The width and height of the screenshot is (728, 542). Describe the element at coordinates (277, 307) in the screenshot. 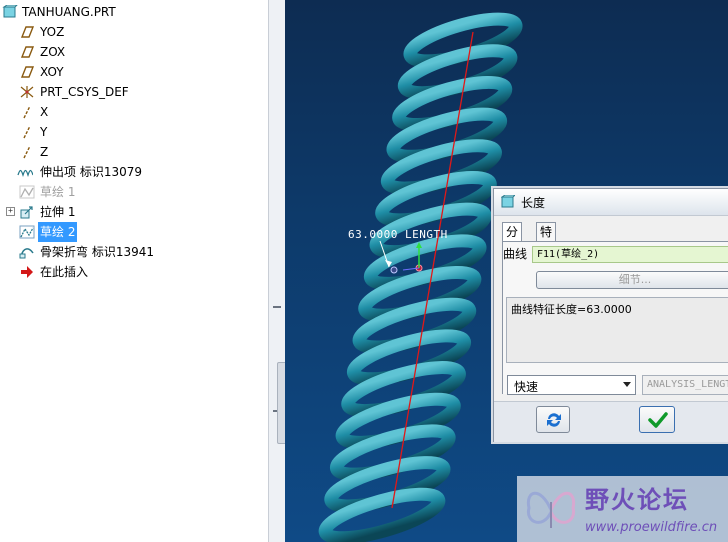

I see `splitter-grip` at that location.